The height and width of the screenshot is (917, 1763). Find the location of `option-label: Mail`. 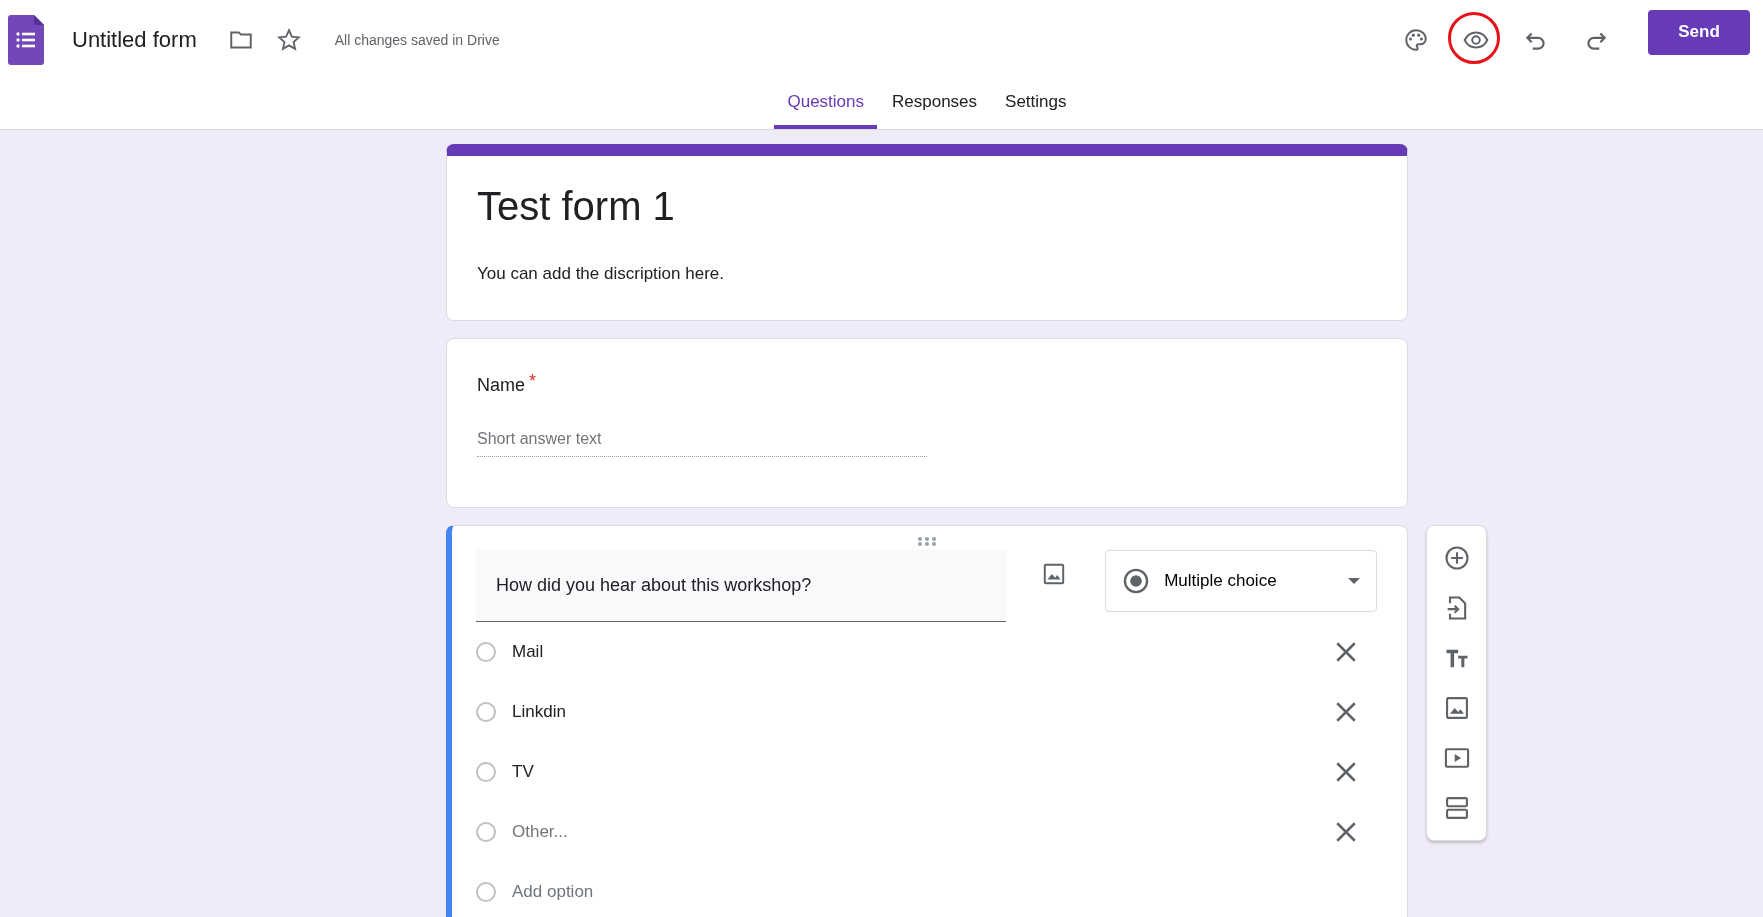

option-label: Mail is located at coordinates (921, 652).